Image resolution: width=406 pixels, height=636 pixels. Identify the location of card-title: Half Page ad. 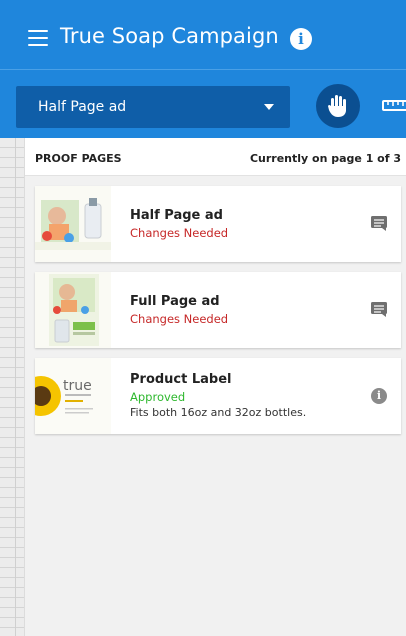
(176, 215).